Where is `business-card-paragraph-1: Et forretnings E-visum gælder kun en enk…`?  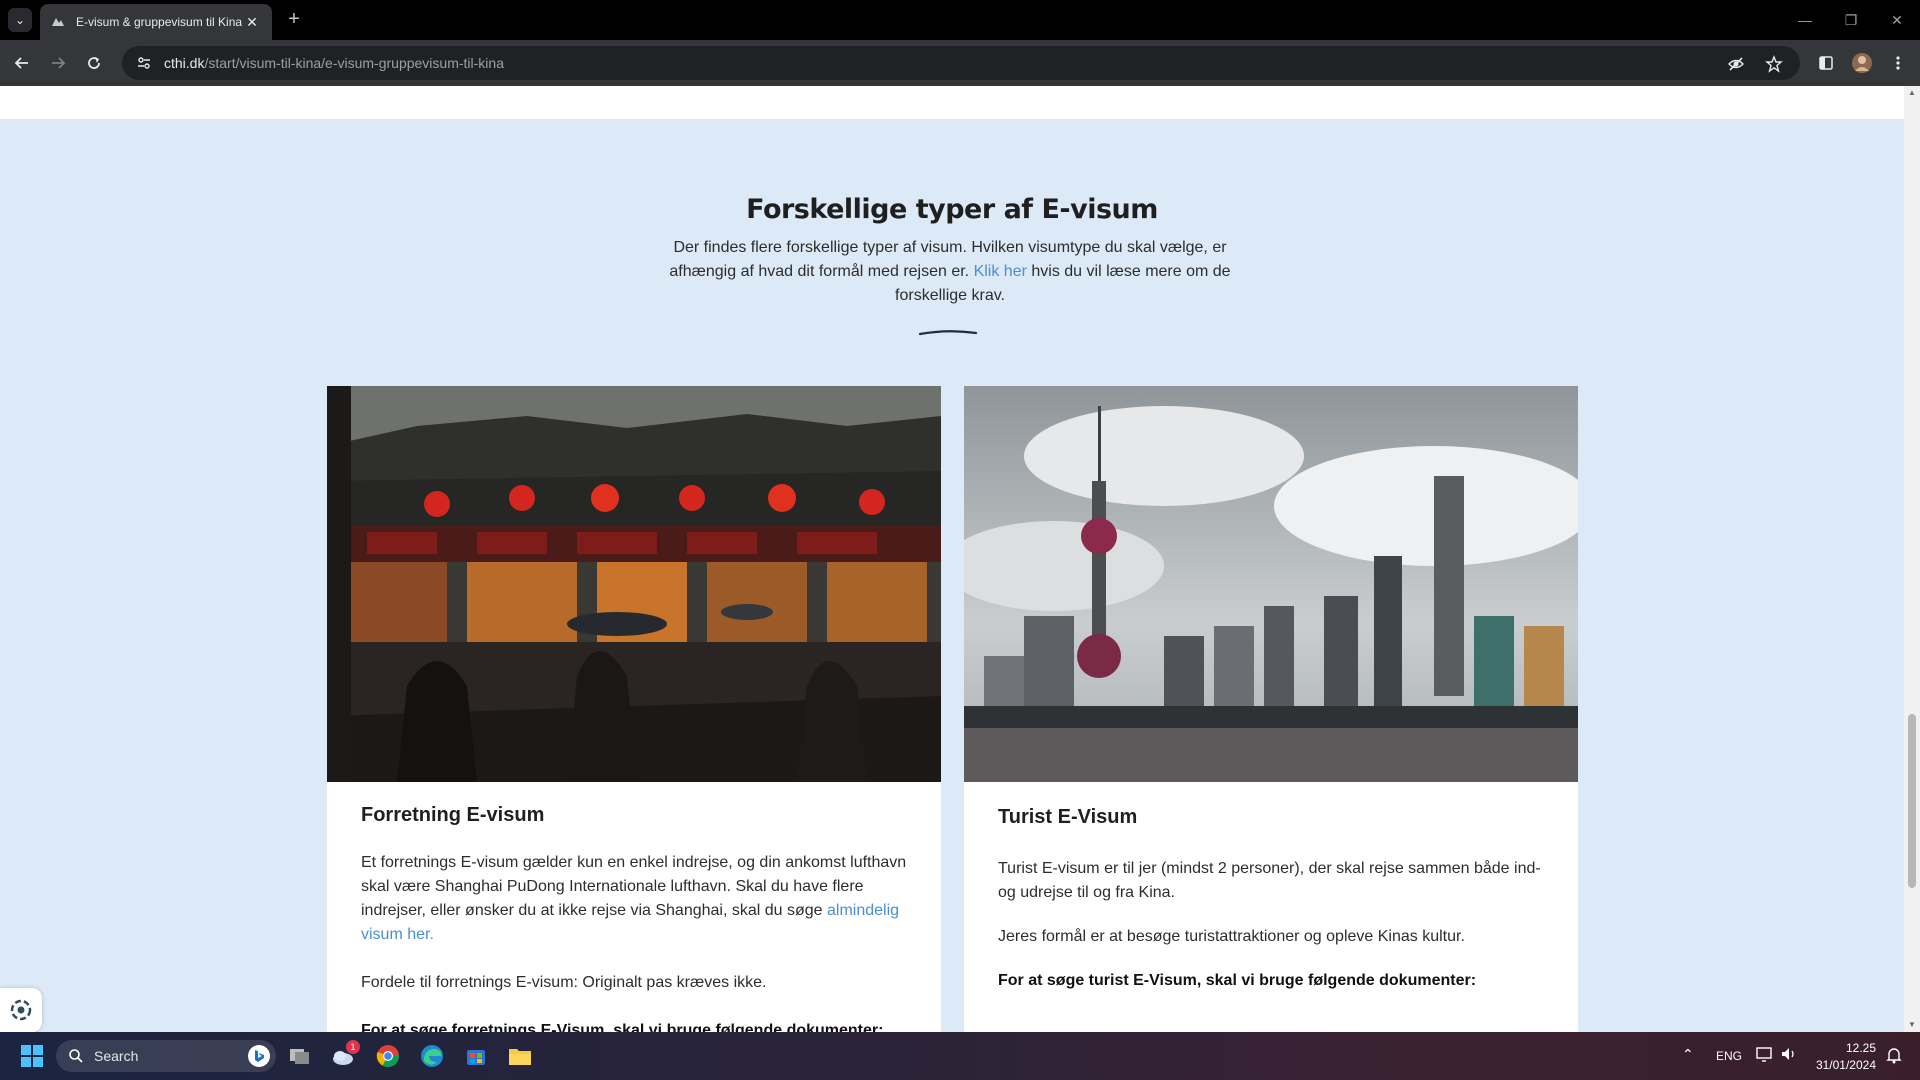
business-card-paragraph-1: Et forretnings E-visum gælder kun en enk… is located at coordinates (634, 899).